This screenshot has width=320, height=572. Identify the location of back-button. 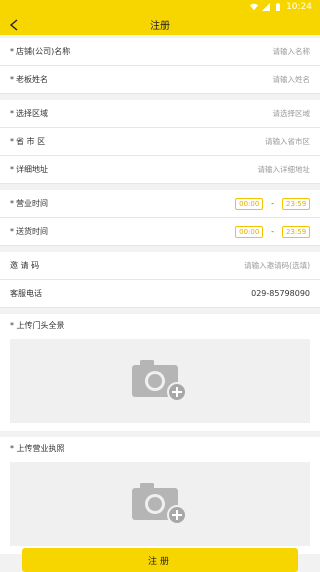
(14, 25).